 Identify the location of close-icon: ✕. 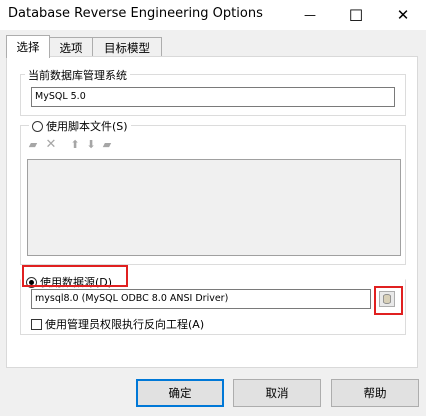
(403, 15).